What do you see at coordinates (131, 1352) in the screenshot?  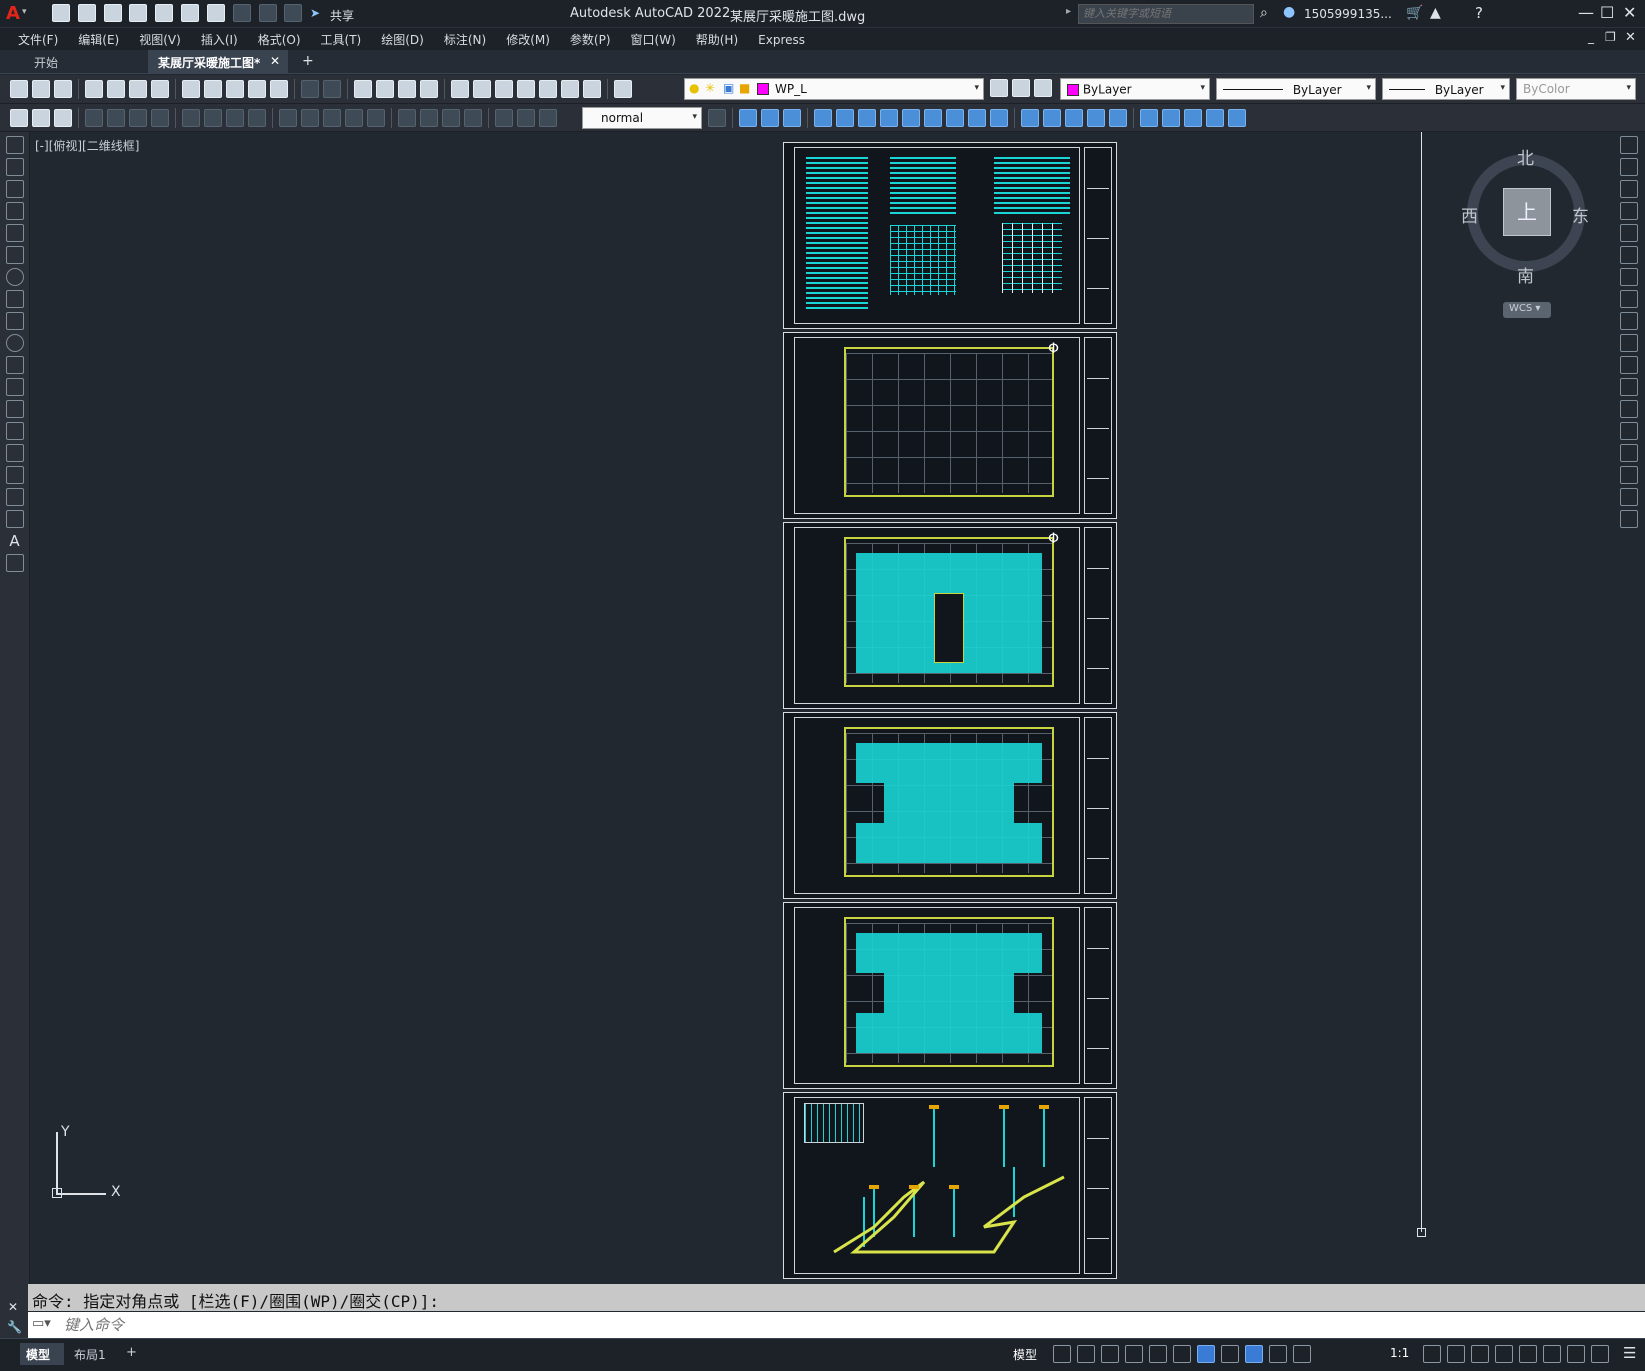 I see `add-layout-button: +` at bounding box center [131, 1352].